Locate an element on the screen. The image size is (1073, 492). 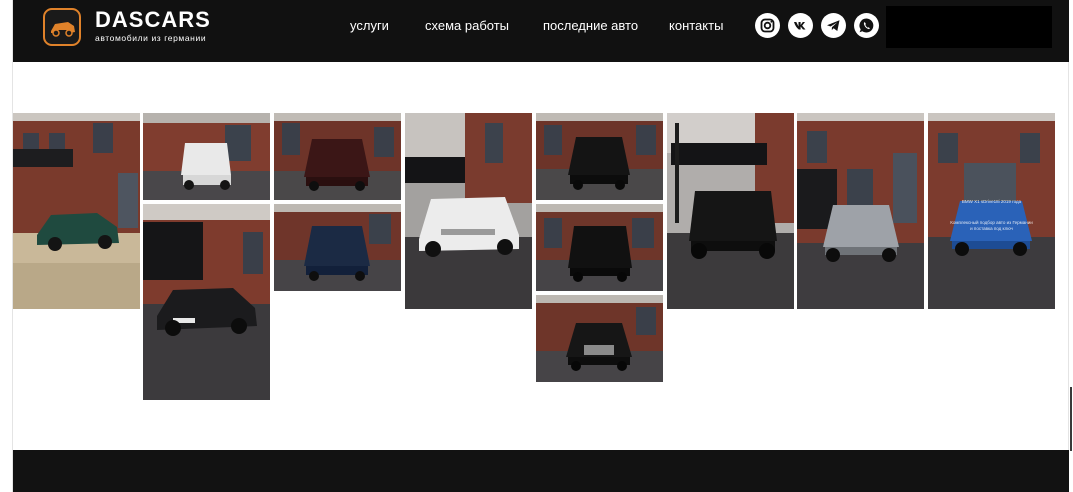
whatsapp-icon is located at coordinates (866, 25).